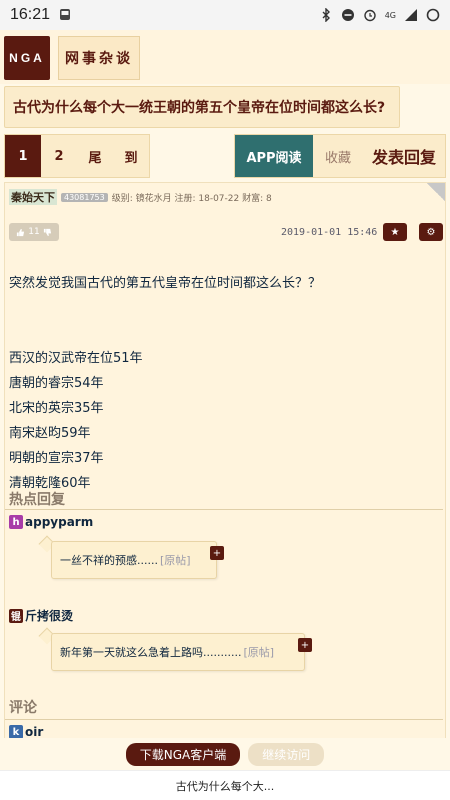  I want to click on post-corner-fold, so click(436, 192).